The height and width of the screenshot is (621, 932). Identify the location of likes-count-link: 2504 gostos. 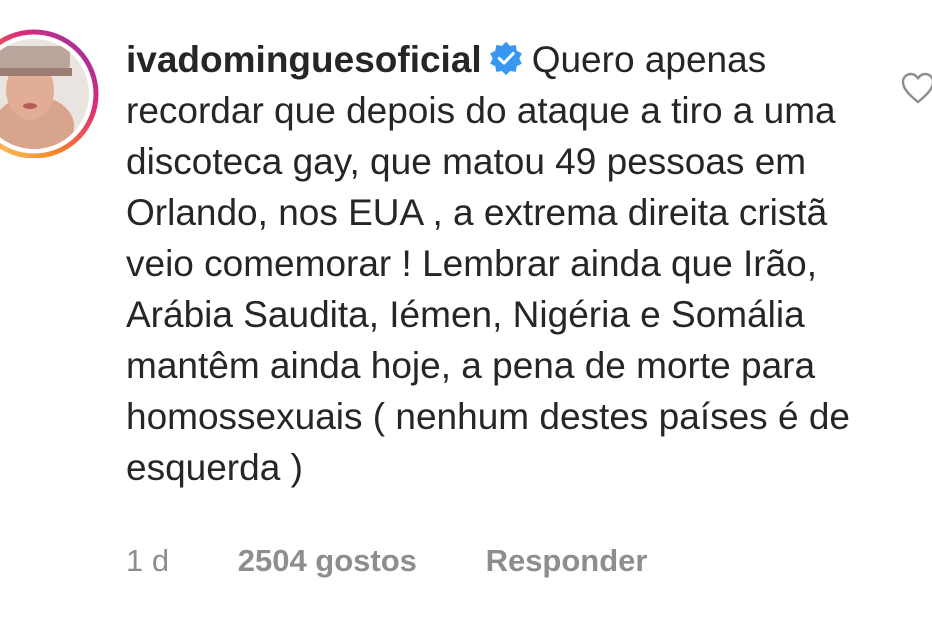
(327, 560).